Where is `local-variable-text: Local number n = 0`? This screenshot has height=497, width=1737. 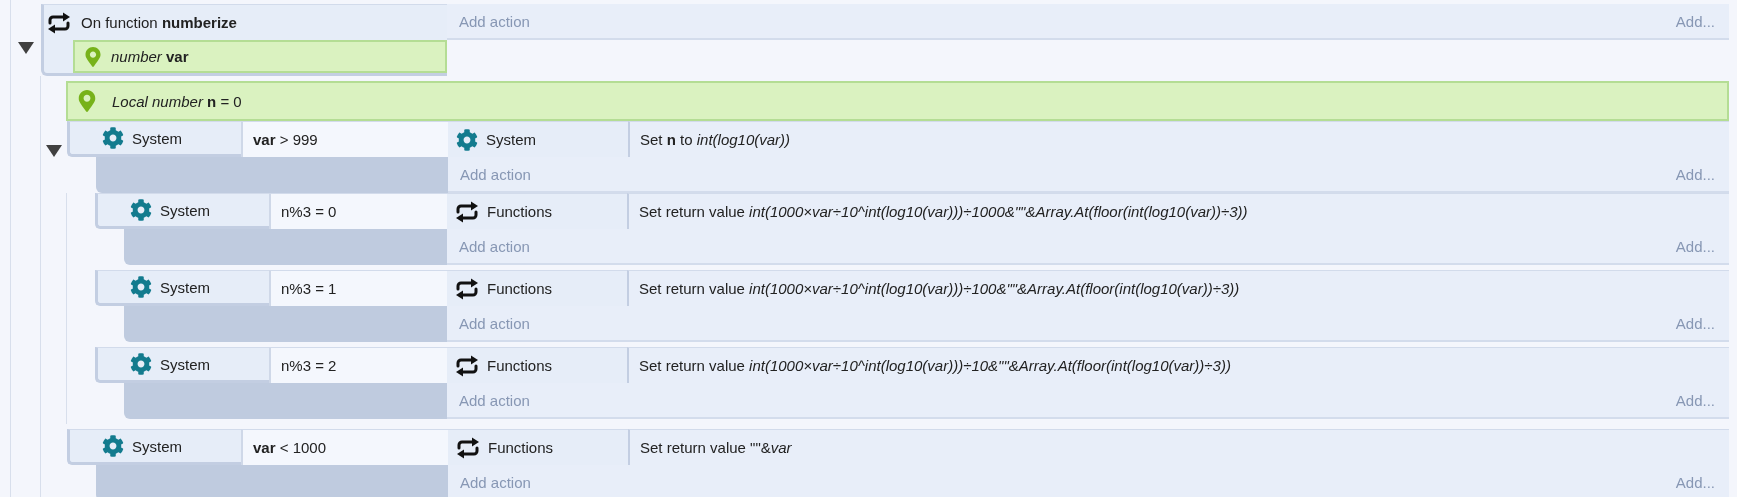 local-variable-text: Local number n = 0 is located at coordinates (177, 101).